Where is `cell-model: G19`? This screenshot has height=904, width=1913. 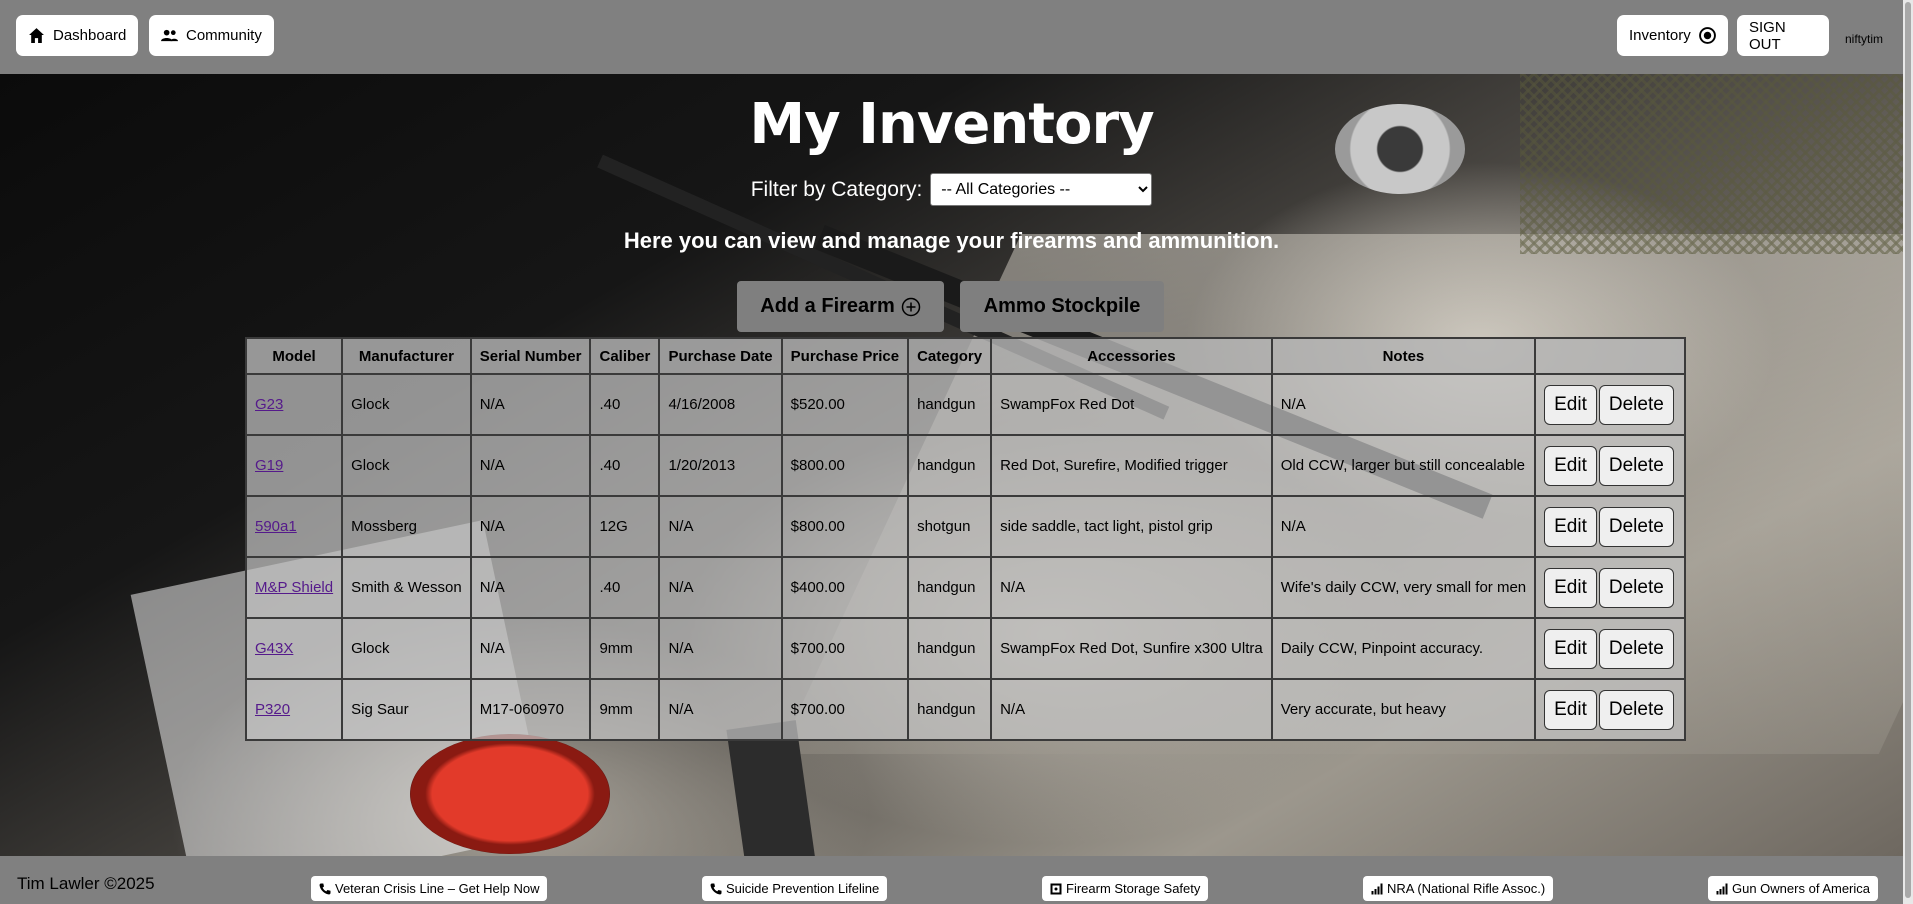 cell-model: G19 is located at coordinates (294, 465).